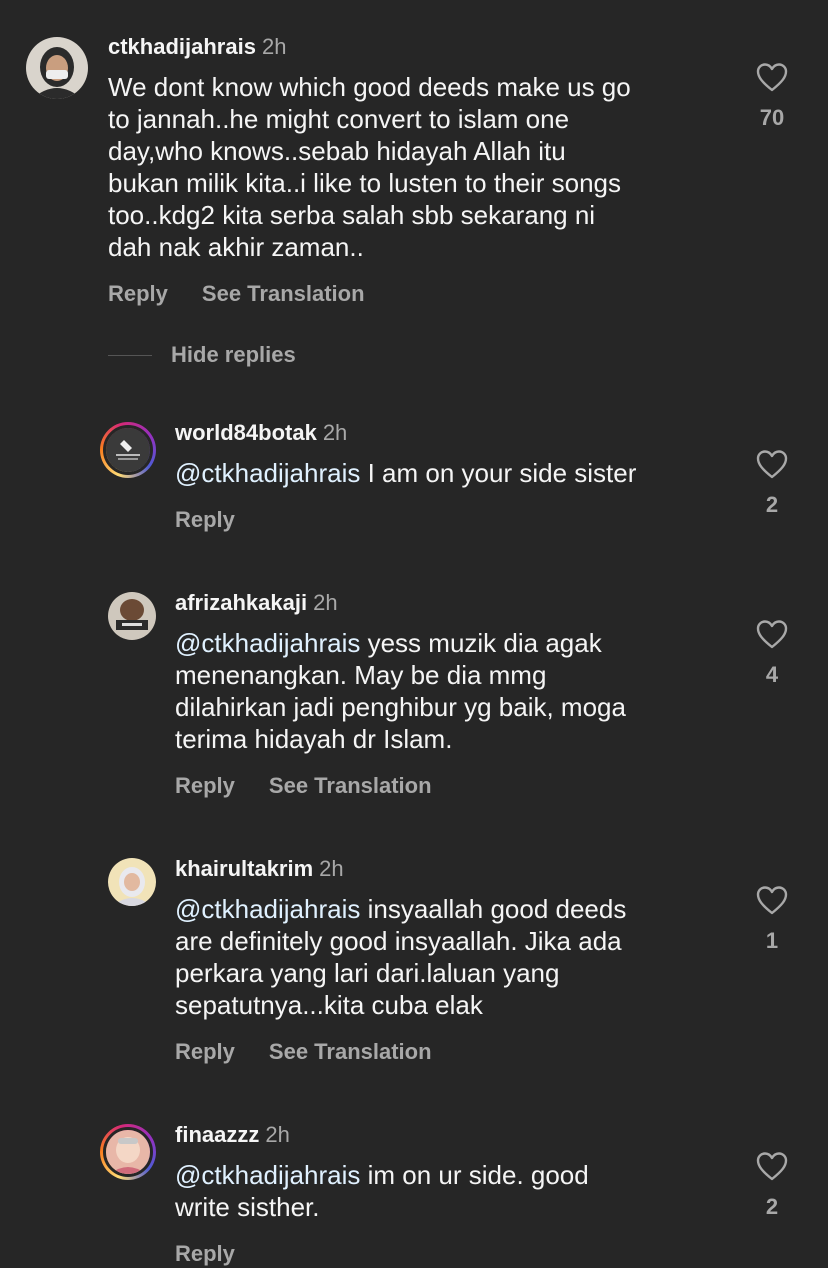 The image size is (828, 1268). What do you see at coordinates (772, 117) in the screenshot?
I see `like-count: 70` at bounding box center [772, 117].